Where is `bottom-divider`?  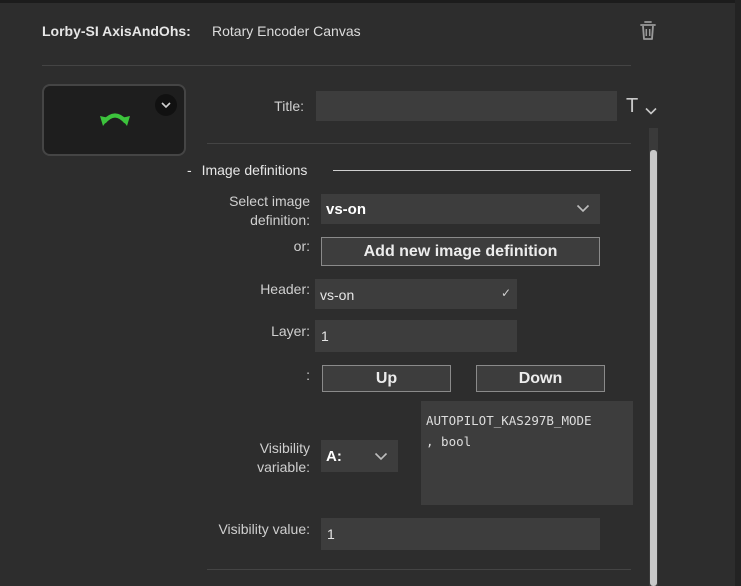
bottom-divider is located at coordinates (419, 569).